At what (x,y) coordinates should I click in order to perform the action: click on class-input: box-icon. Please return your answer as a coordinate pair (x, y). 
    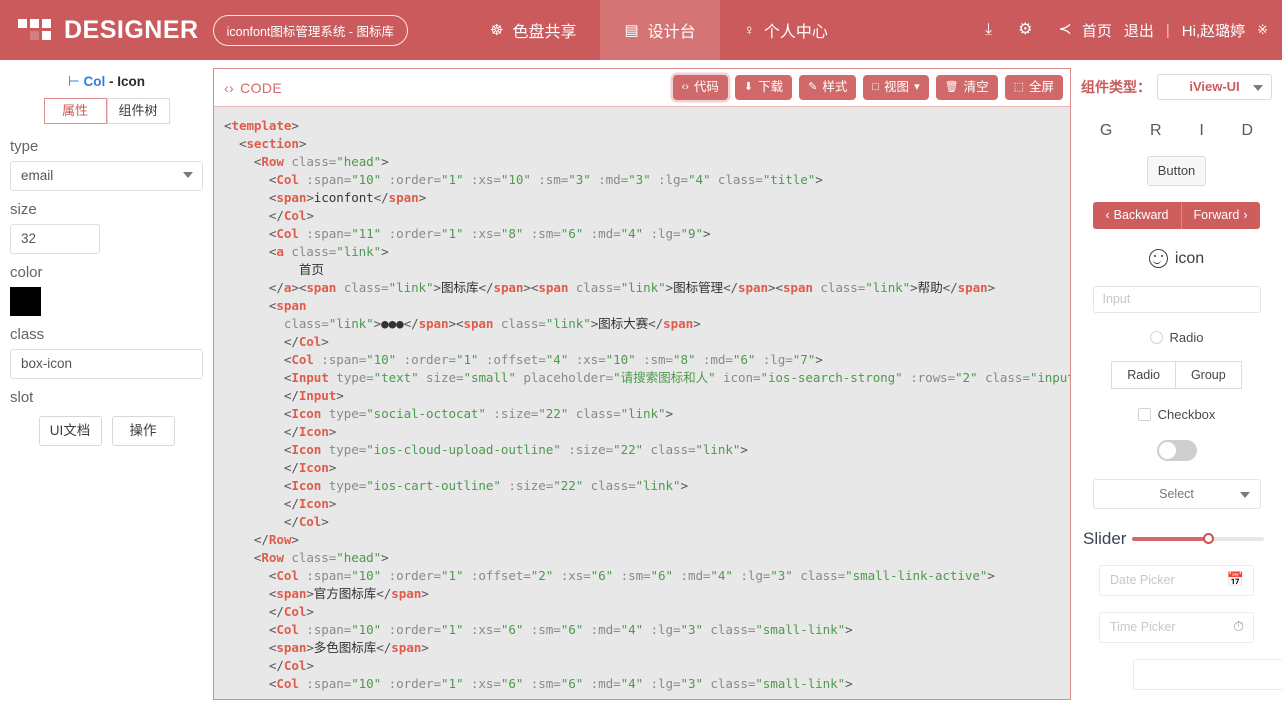
    Looking at the image, I should click on (106, 364).